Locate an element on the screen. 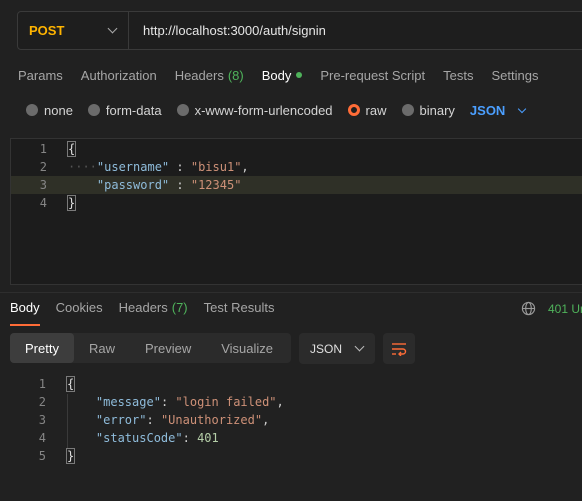 This screenshot has width=582, height=501. code-text: "message": "login failed", is located at coordinates (189, 402).